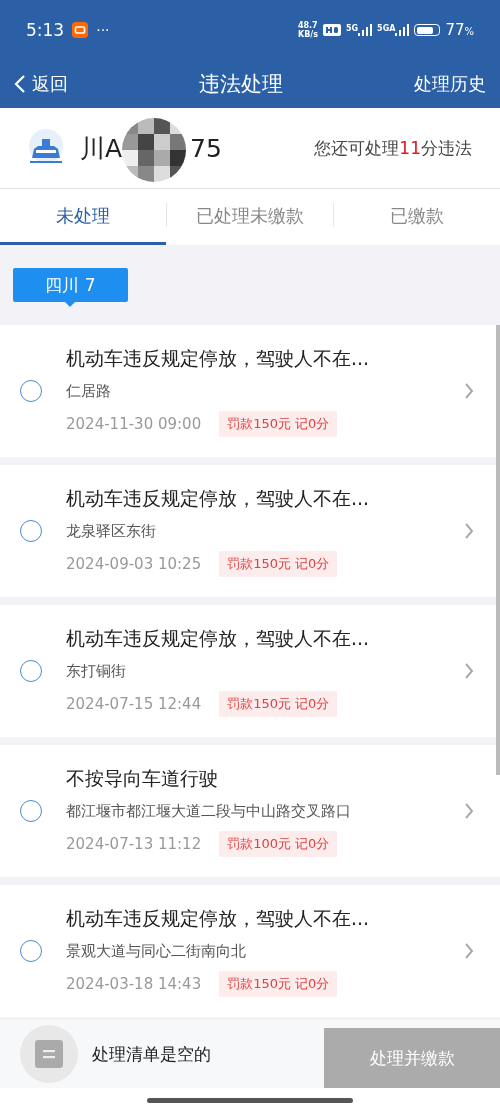  I want to click on mosaic-blur, so click(154, 149).